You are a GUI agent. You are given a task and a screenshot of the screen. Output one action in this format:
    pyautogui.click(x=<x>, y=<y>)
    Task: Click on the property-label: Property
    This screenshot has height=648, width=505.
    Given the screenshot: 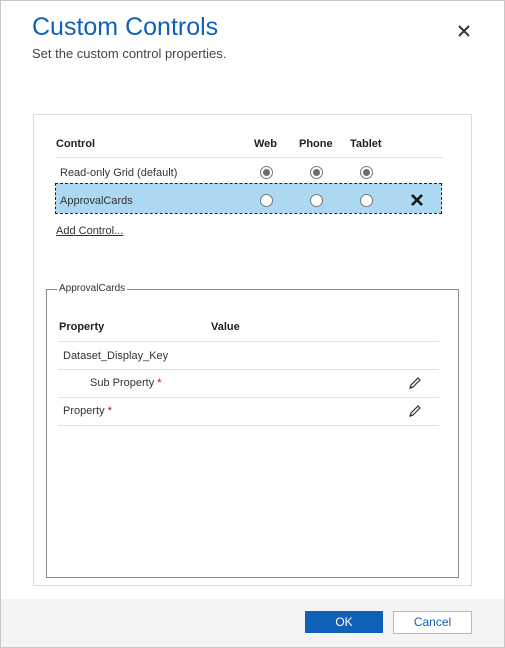 What is the action you would take?
    pyautogui.click(x=84, y=411)
    